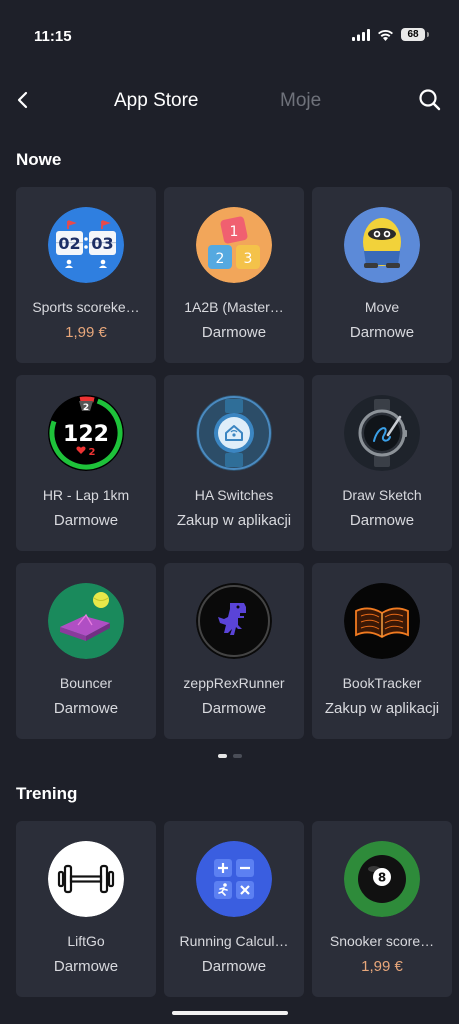  I want to click on number-tiles-icon: 1 2 3, so click(234, 245).